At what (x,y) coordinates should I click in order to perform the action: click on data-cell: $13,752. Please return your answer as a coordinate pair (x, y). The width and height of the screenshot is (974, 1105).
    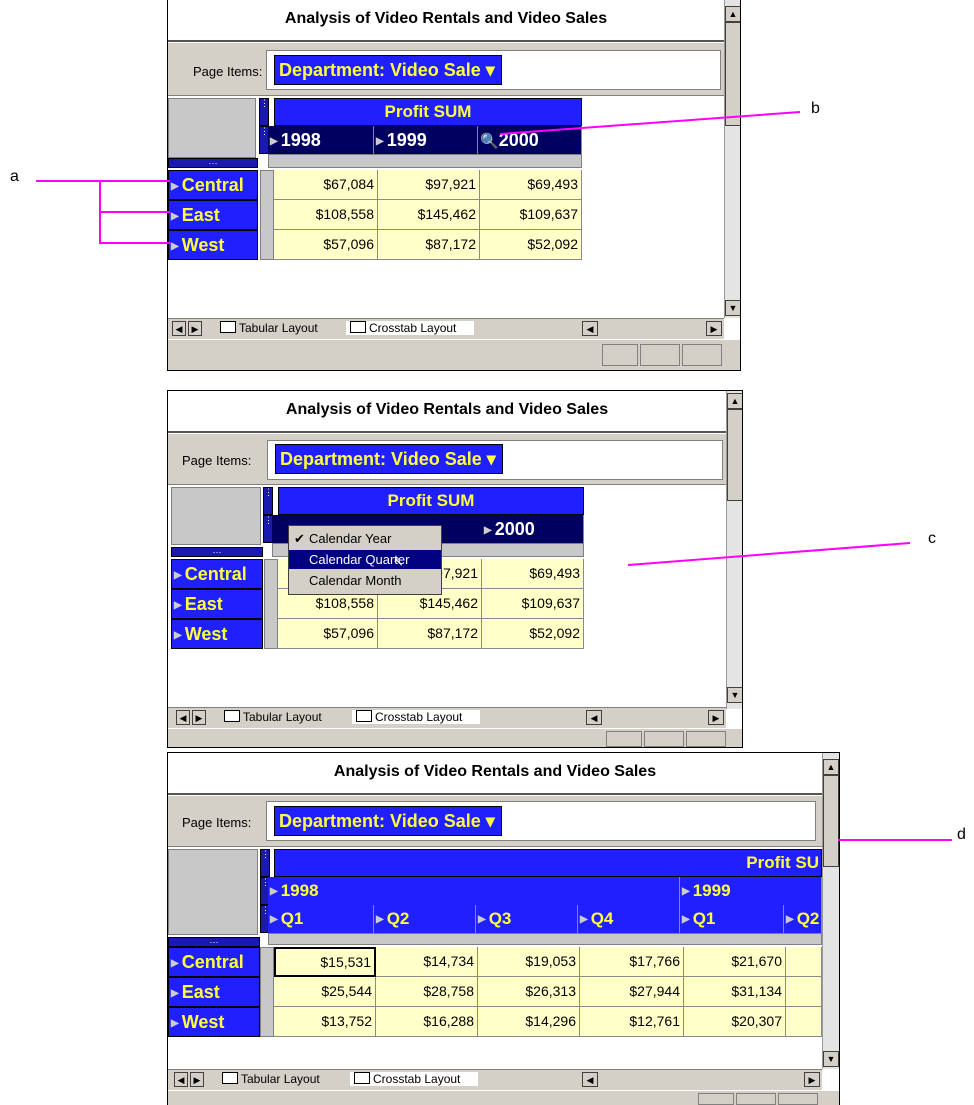
    Looking at the image, I should click on (325, 1022).